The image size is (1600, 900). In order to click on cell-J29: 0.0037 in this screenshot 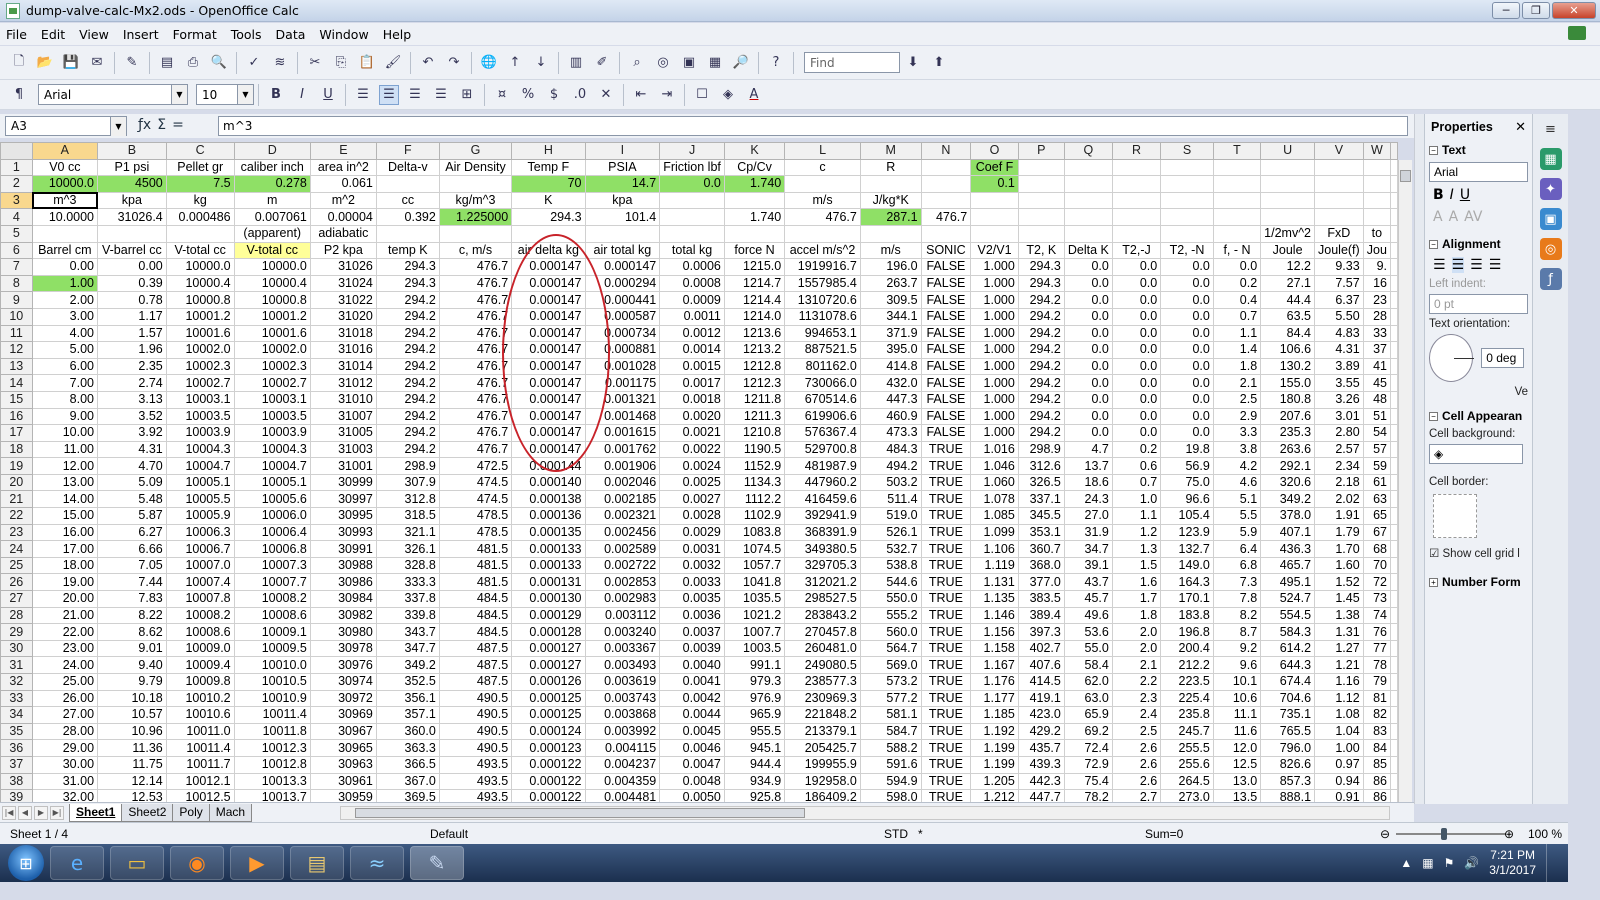, I will do `click(692, 632)`.